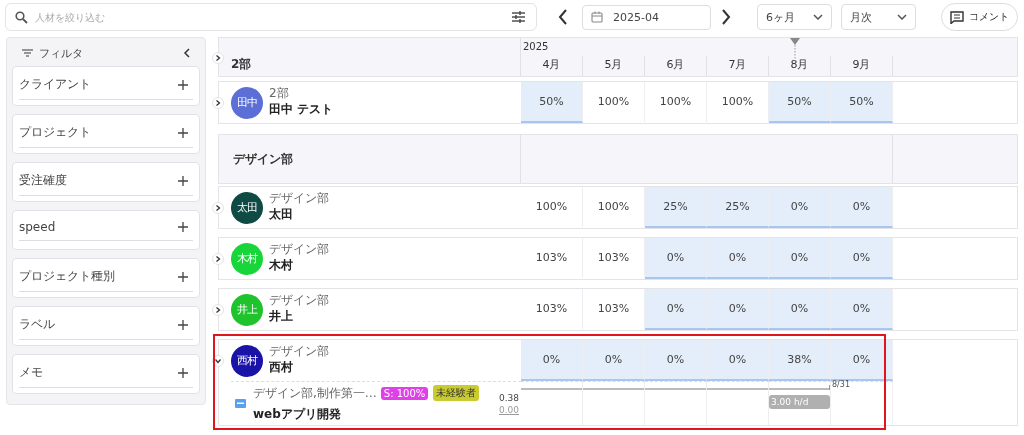  What do you see at coordinates (794, 17) in the screenshot?
I see `period-select: 6ヶ月` at bounding box center [794, 17].